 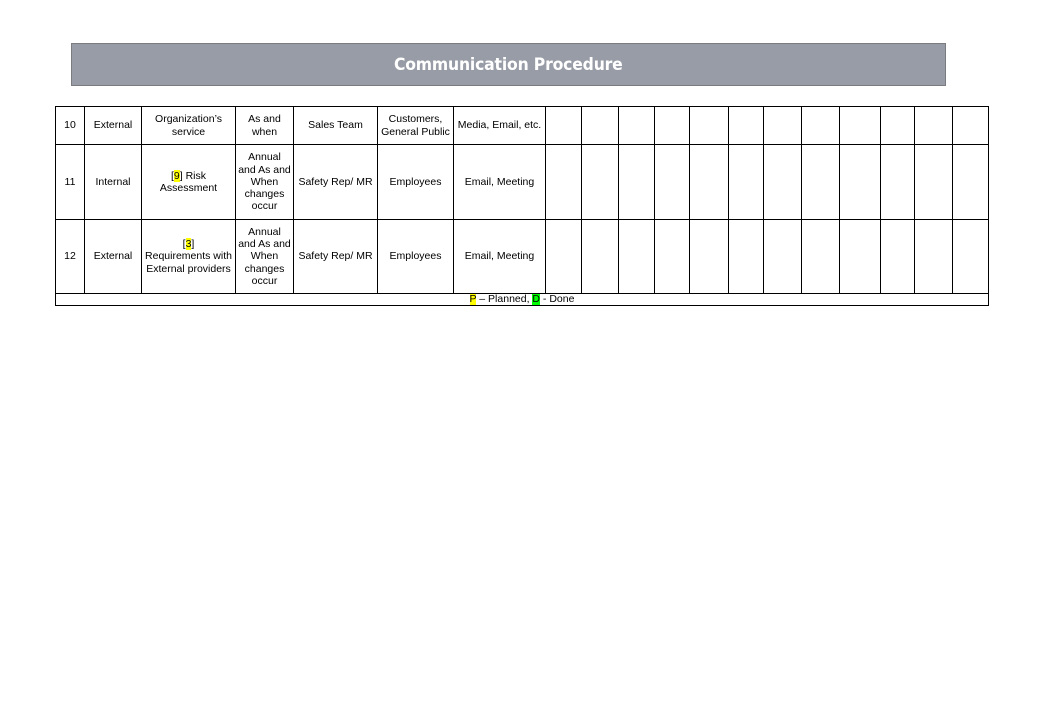 I want to click on communication-subject: [3] Requirements with External providers, so click(x=188, y=256).